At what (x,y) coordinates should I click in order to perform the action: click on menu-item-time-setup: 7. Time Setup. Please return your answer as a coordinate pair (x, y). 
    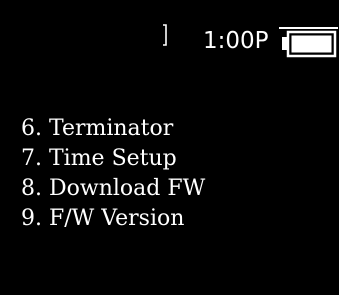
    Looking at the image, I should click on (113, 159).